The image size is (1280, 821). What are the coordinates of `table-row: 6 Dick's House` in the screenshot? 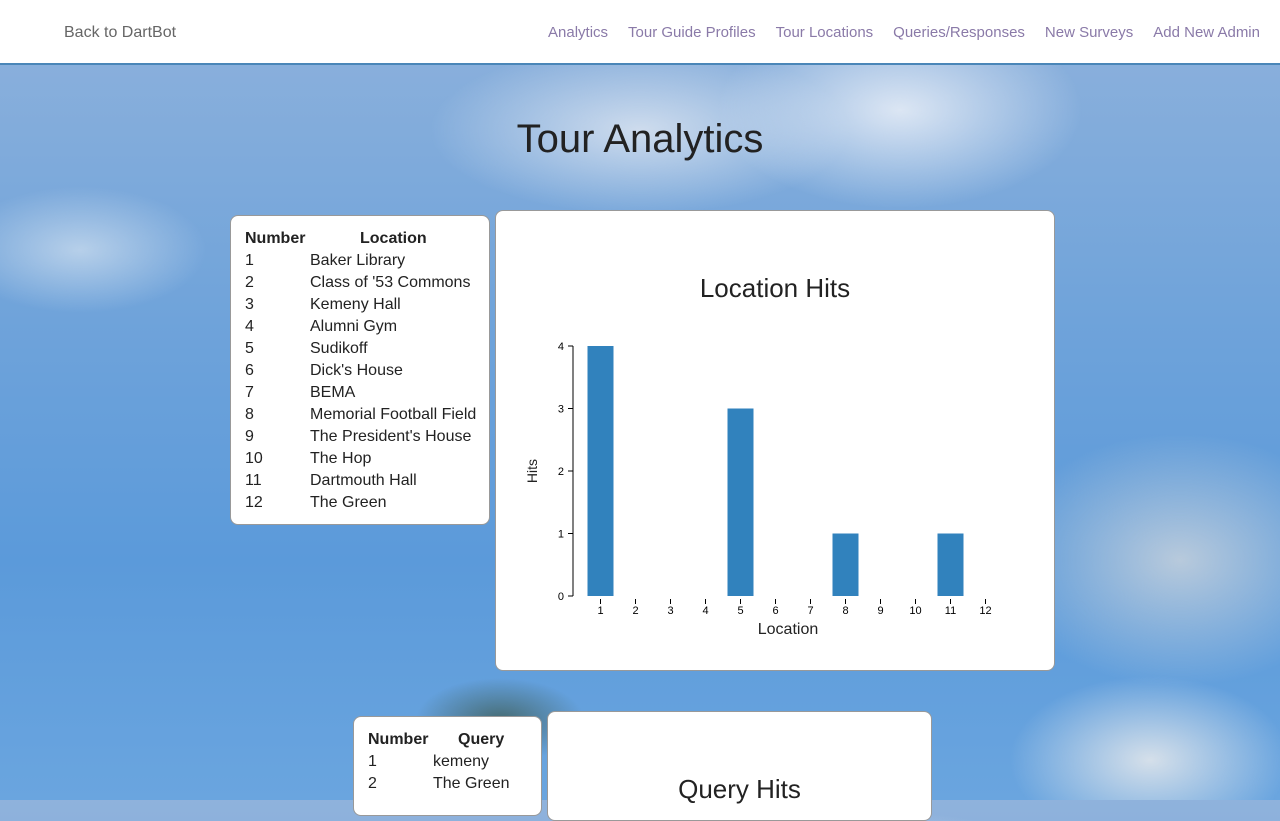 It's located at (360, 371).